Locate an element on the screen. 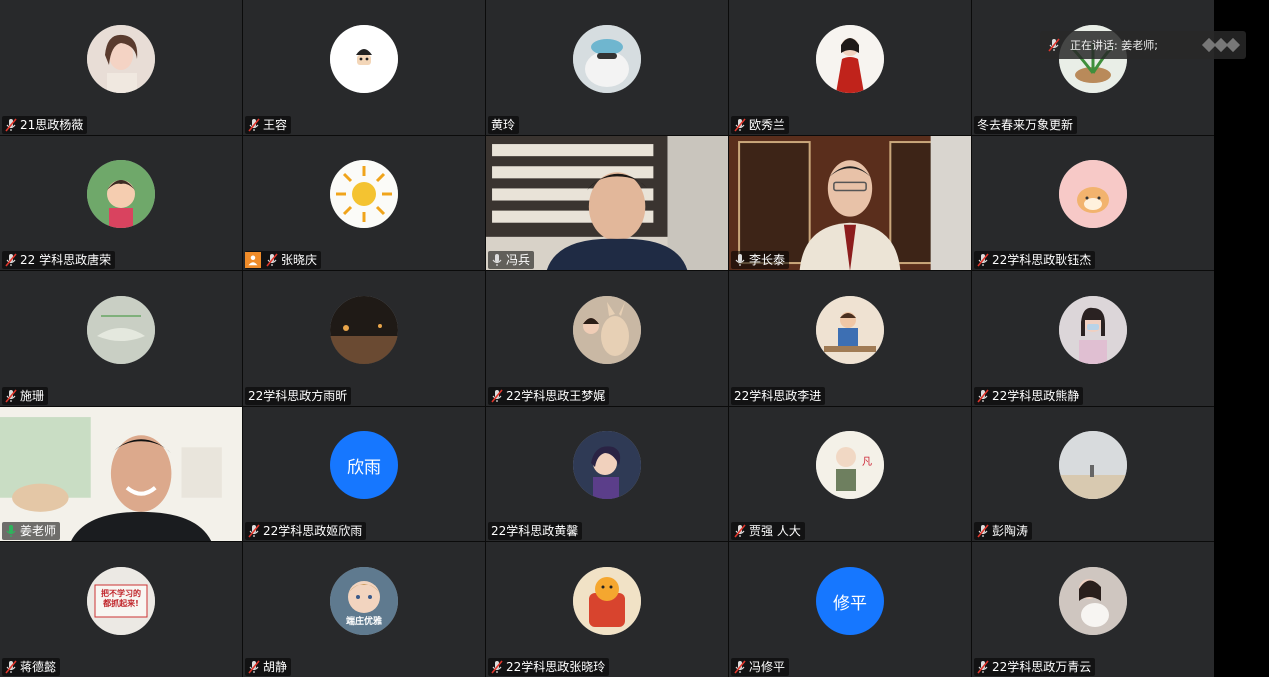  participant-tile: 张晓庆 is located at coordinates (364, 203).